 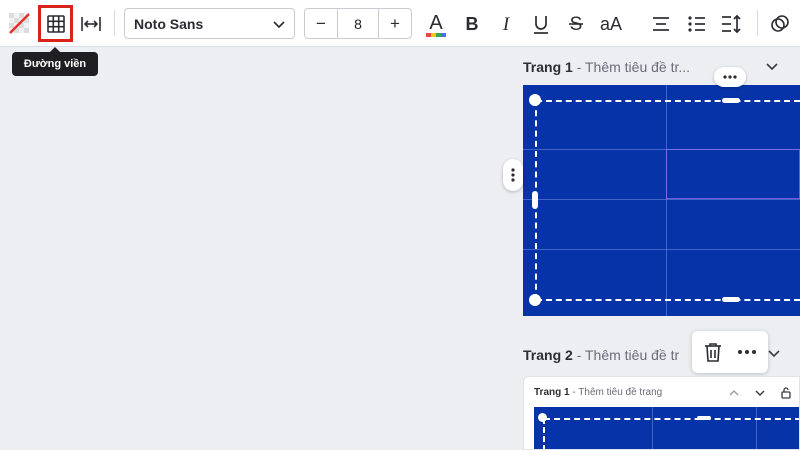 What do you see at coordinates (628, 355) in the screenshot?
I see `page-2-title-hint: - Thêm tiêu đề tr` at bounding box center [628, 355].